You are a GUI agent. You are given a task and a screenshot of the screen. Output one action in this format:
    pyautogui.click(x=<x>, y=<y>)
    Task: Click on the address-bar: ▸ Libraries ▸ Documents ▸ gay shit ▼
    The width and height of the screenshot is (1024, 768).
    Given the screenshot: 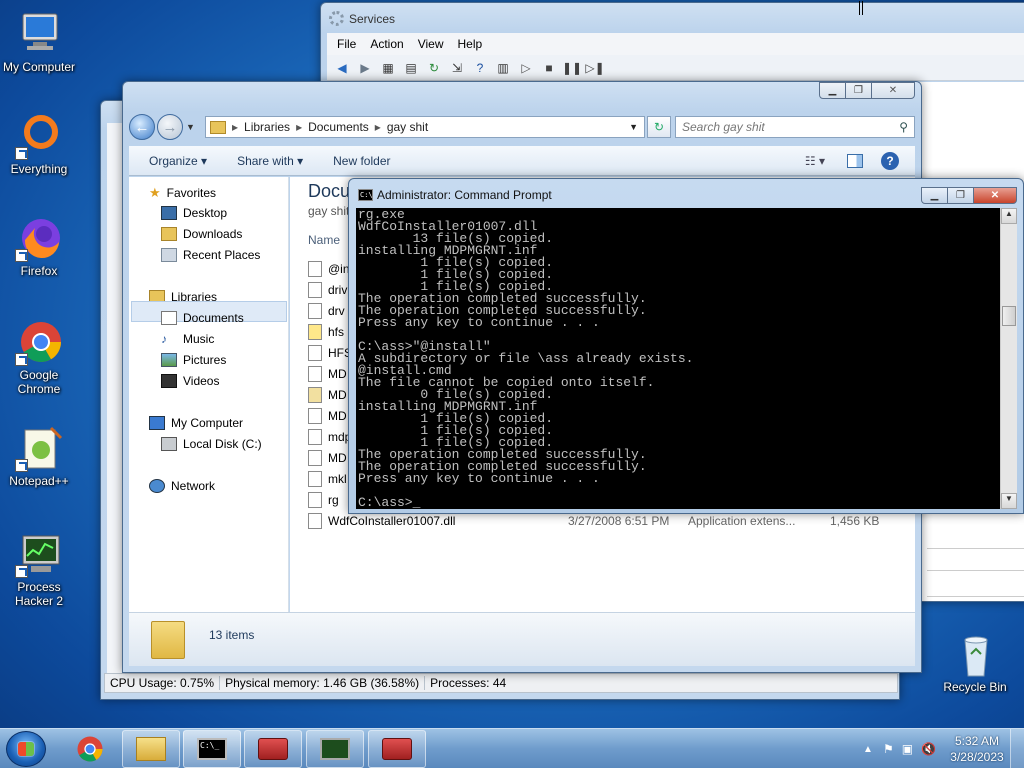 What is the action you would take?
    pyautogui.click(x=425, y=127)
    